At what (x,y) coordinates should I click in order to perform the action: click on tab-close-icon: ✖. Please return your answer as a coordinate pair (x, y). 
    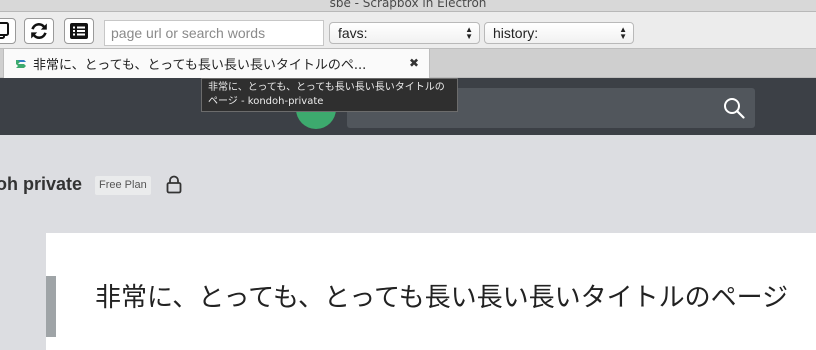
    Looking at the image, I should click on (414, 63).